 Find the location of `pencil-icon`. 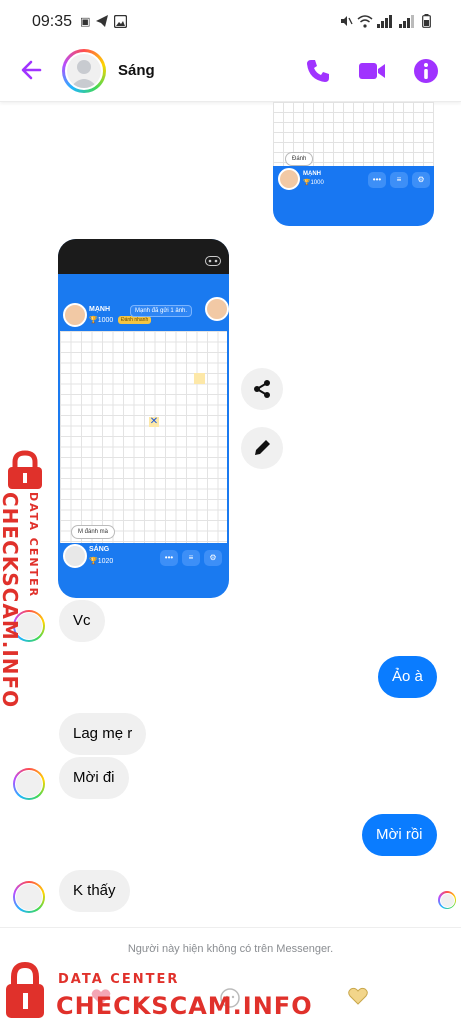

pencil-icon is located at coordinates (262, 447).